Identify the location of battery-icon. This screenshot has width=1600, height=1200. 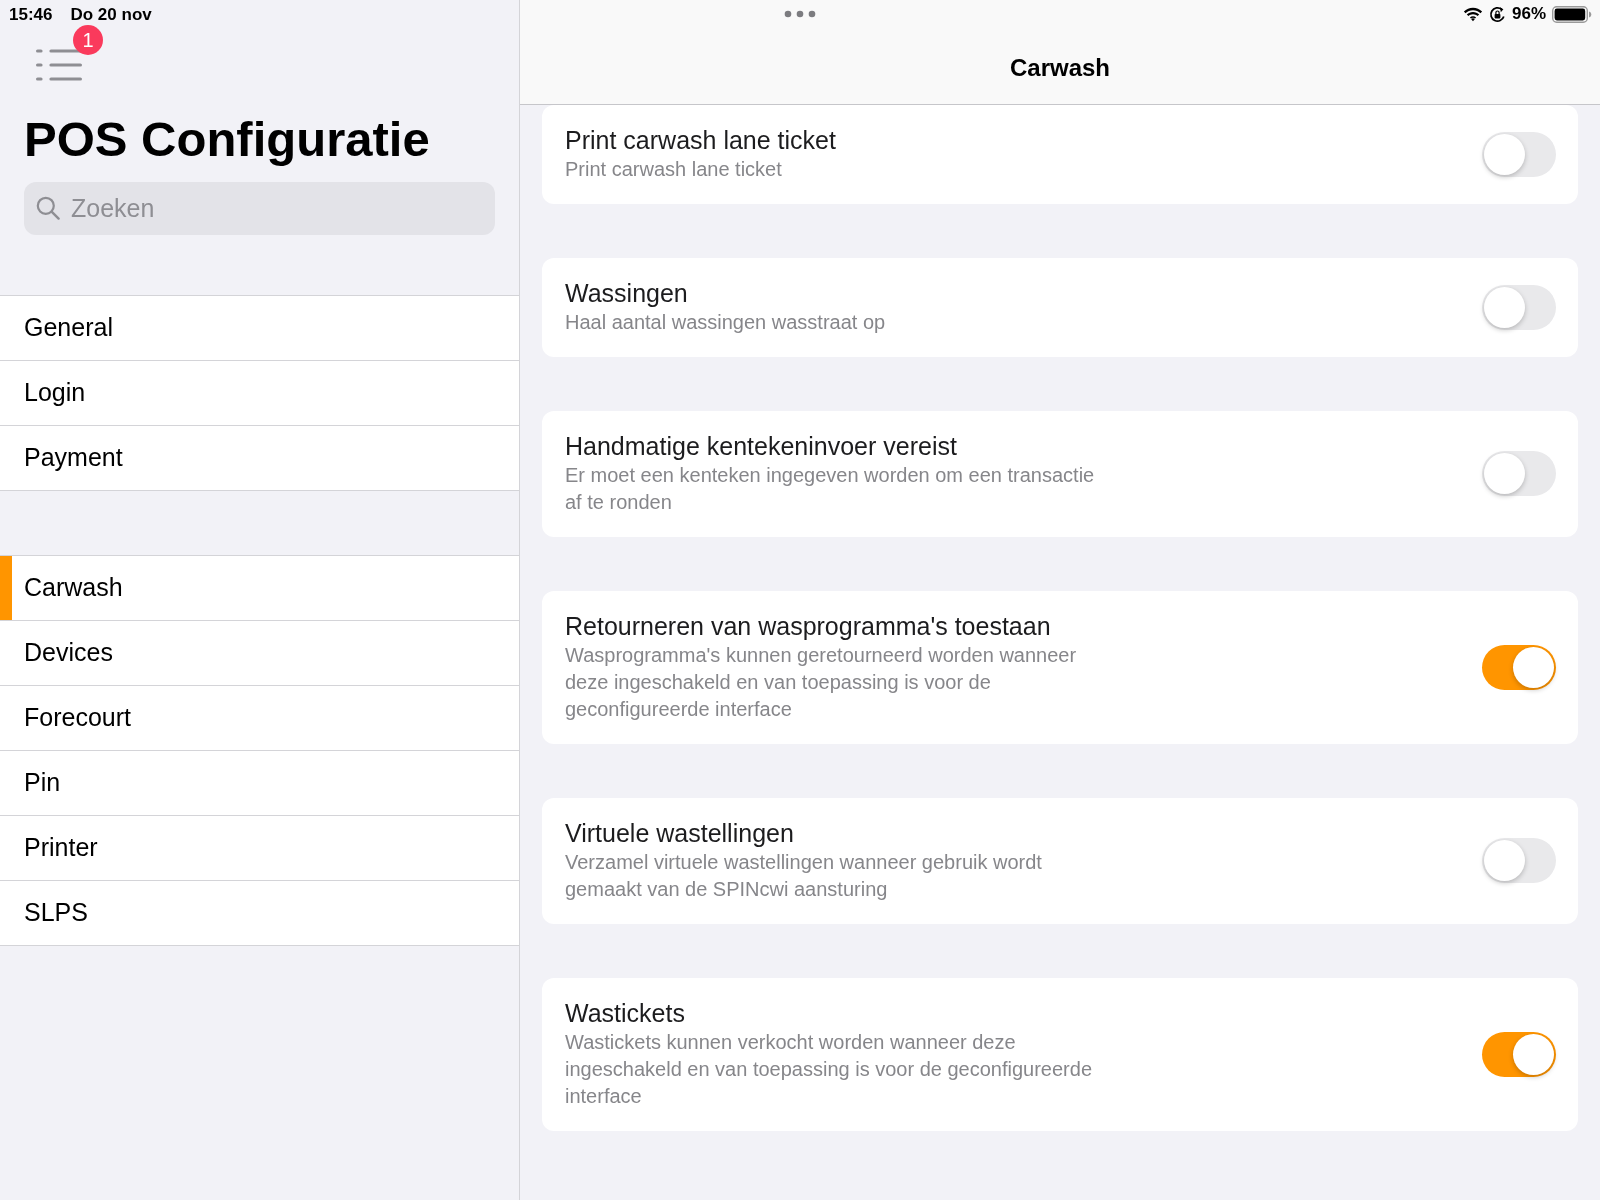
(1572, 14).